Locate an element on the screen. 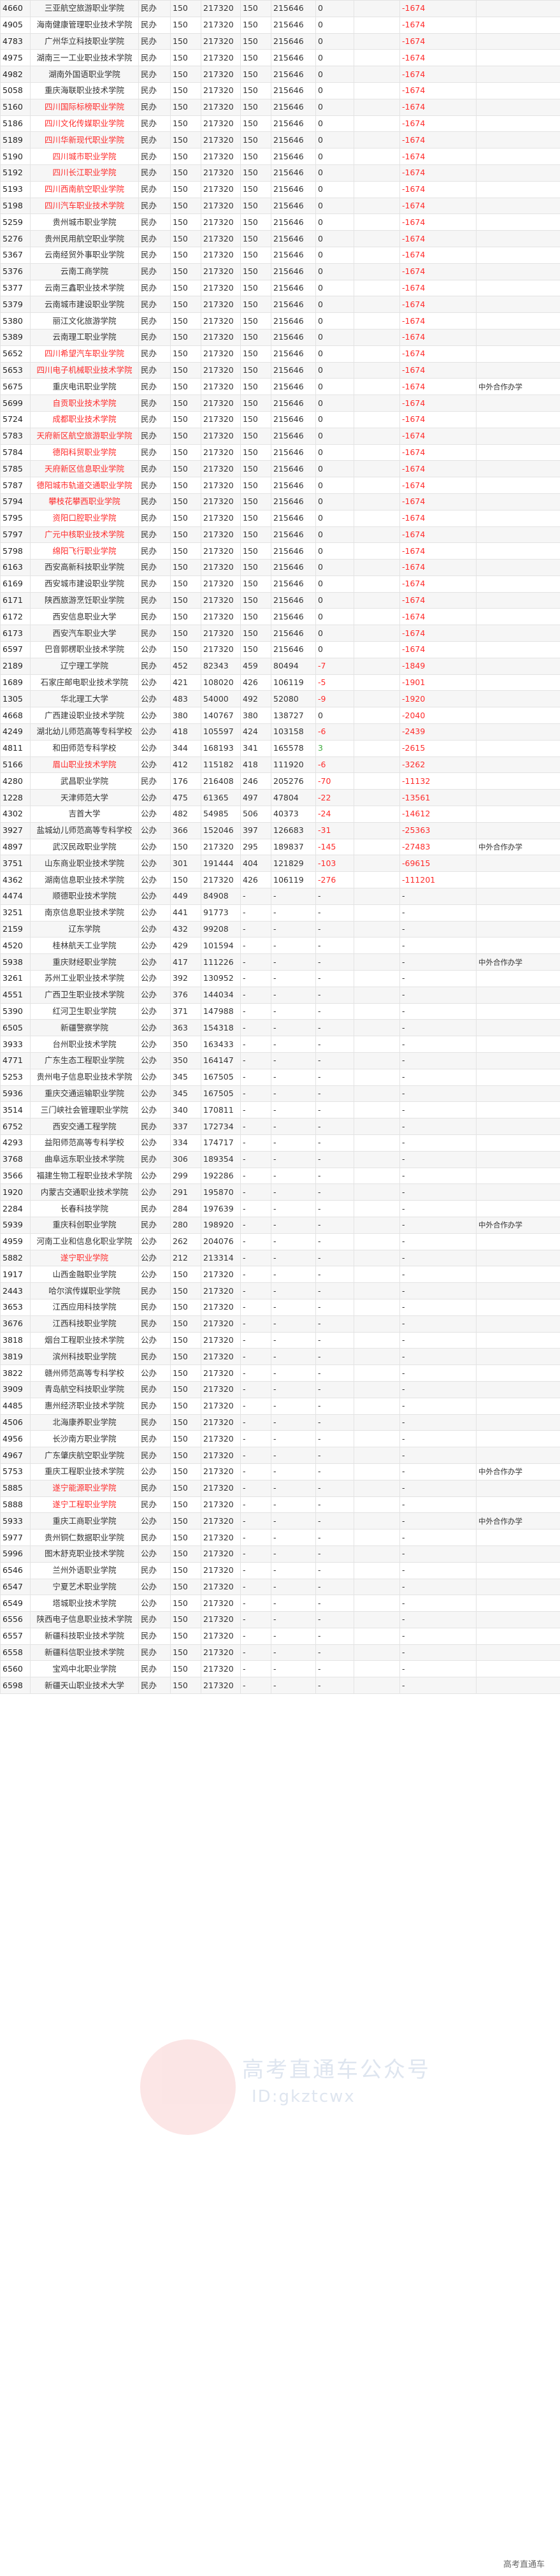 The width and height of the screenshot is (560, 2576). cell-col-5: 426 is located at coordinates (255, 880).